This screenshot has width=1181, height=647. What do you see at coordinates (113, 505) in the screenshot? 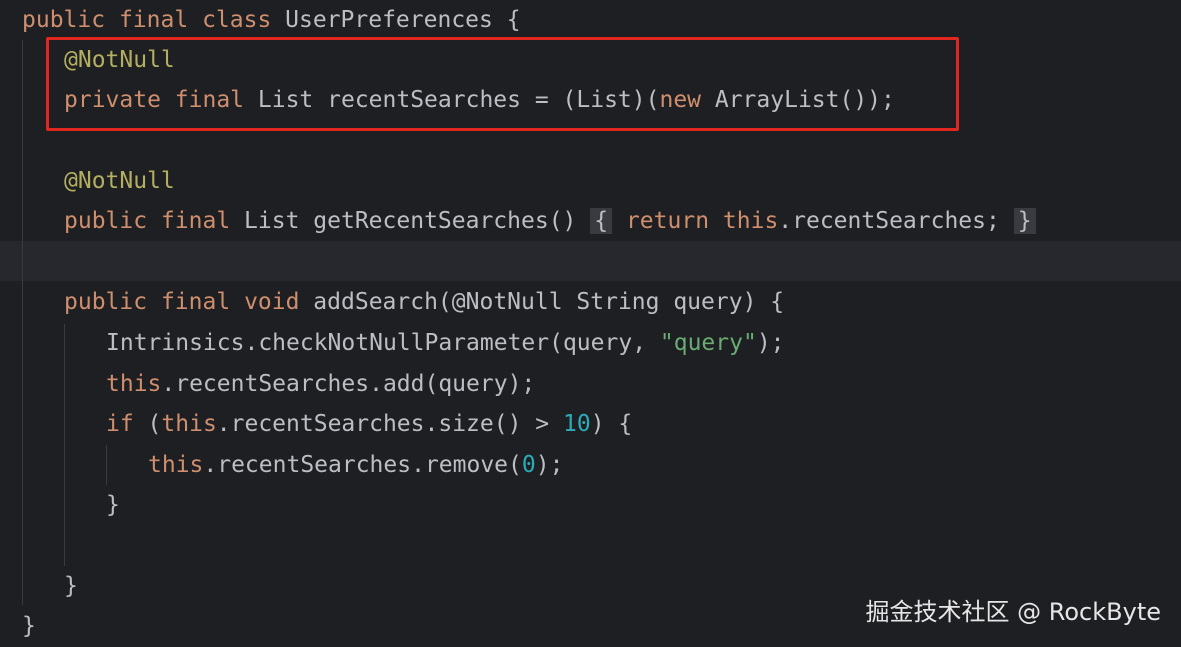
I see `code-line-if-close: }` at bounding box center [113, 505].